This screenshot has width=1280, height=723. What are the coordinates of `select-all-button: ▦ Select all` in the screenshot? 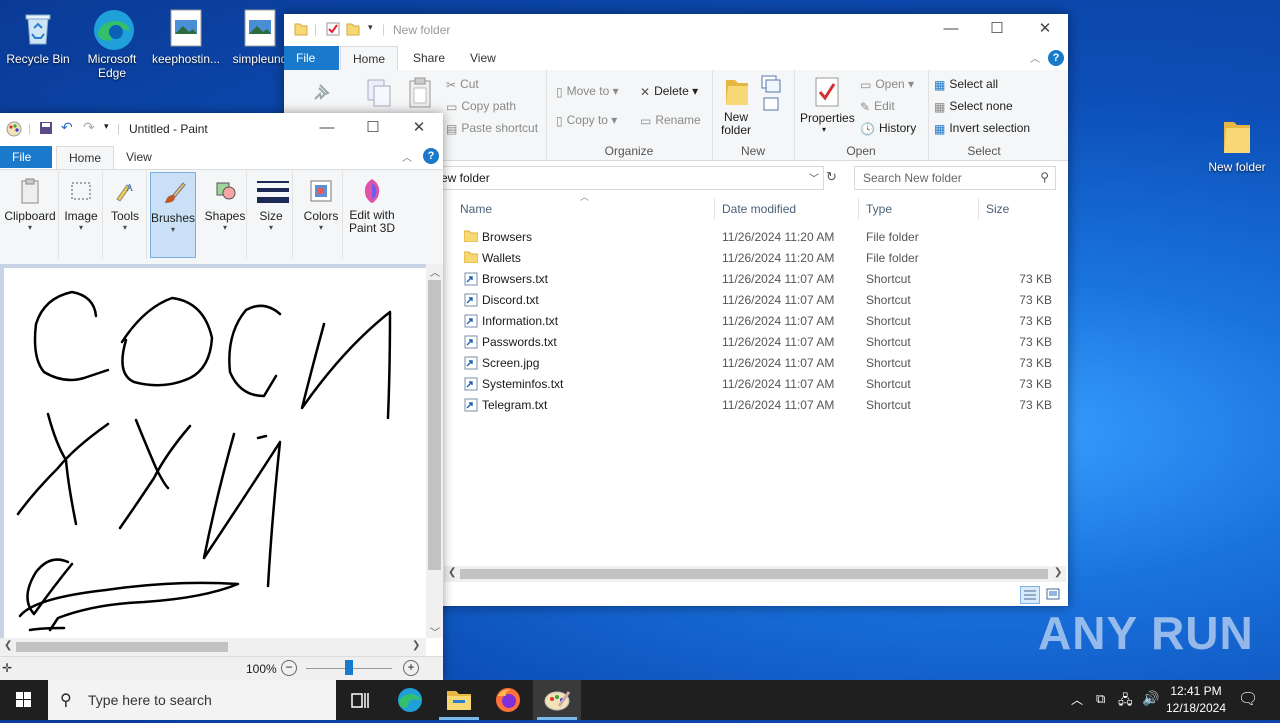 It's located at (966, 84).